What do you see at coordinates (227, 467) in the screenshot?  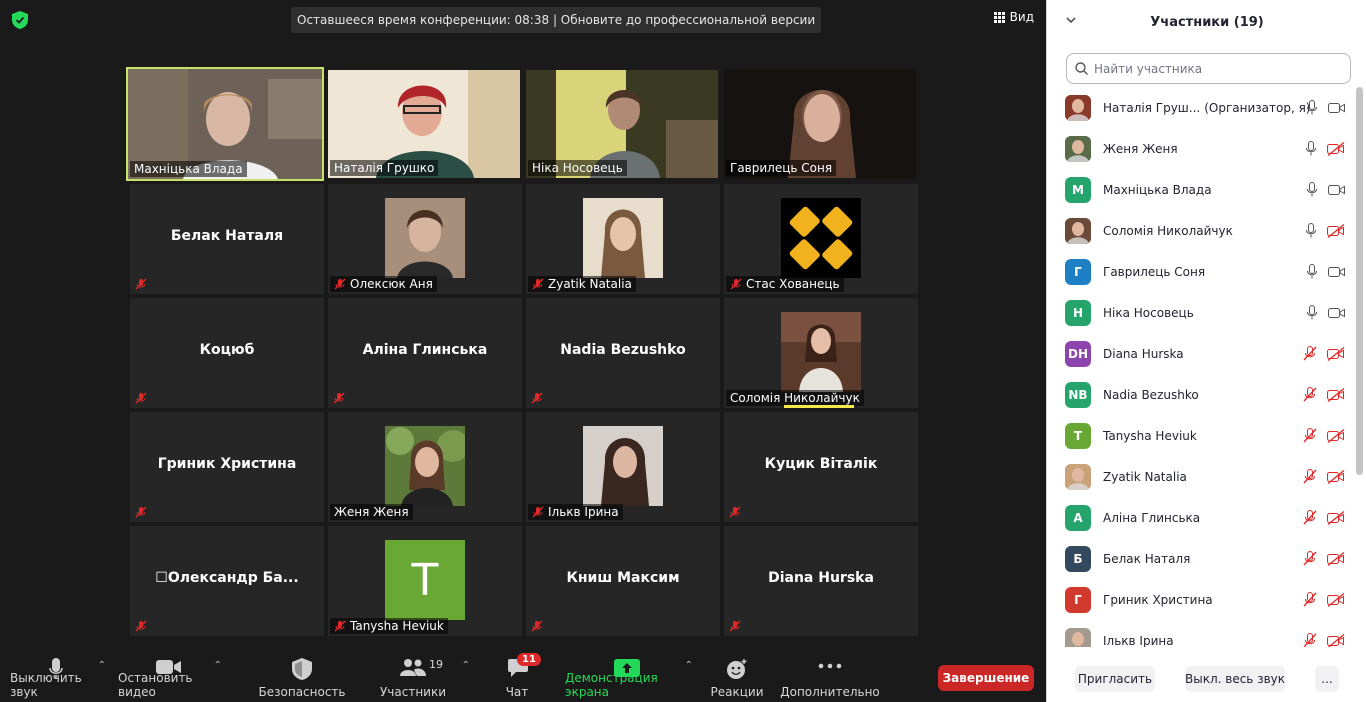 I see `participant-tile: Гриник Христина` at bounding box center [227, 467].